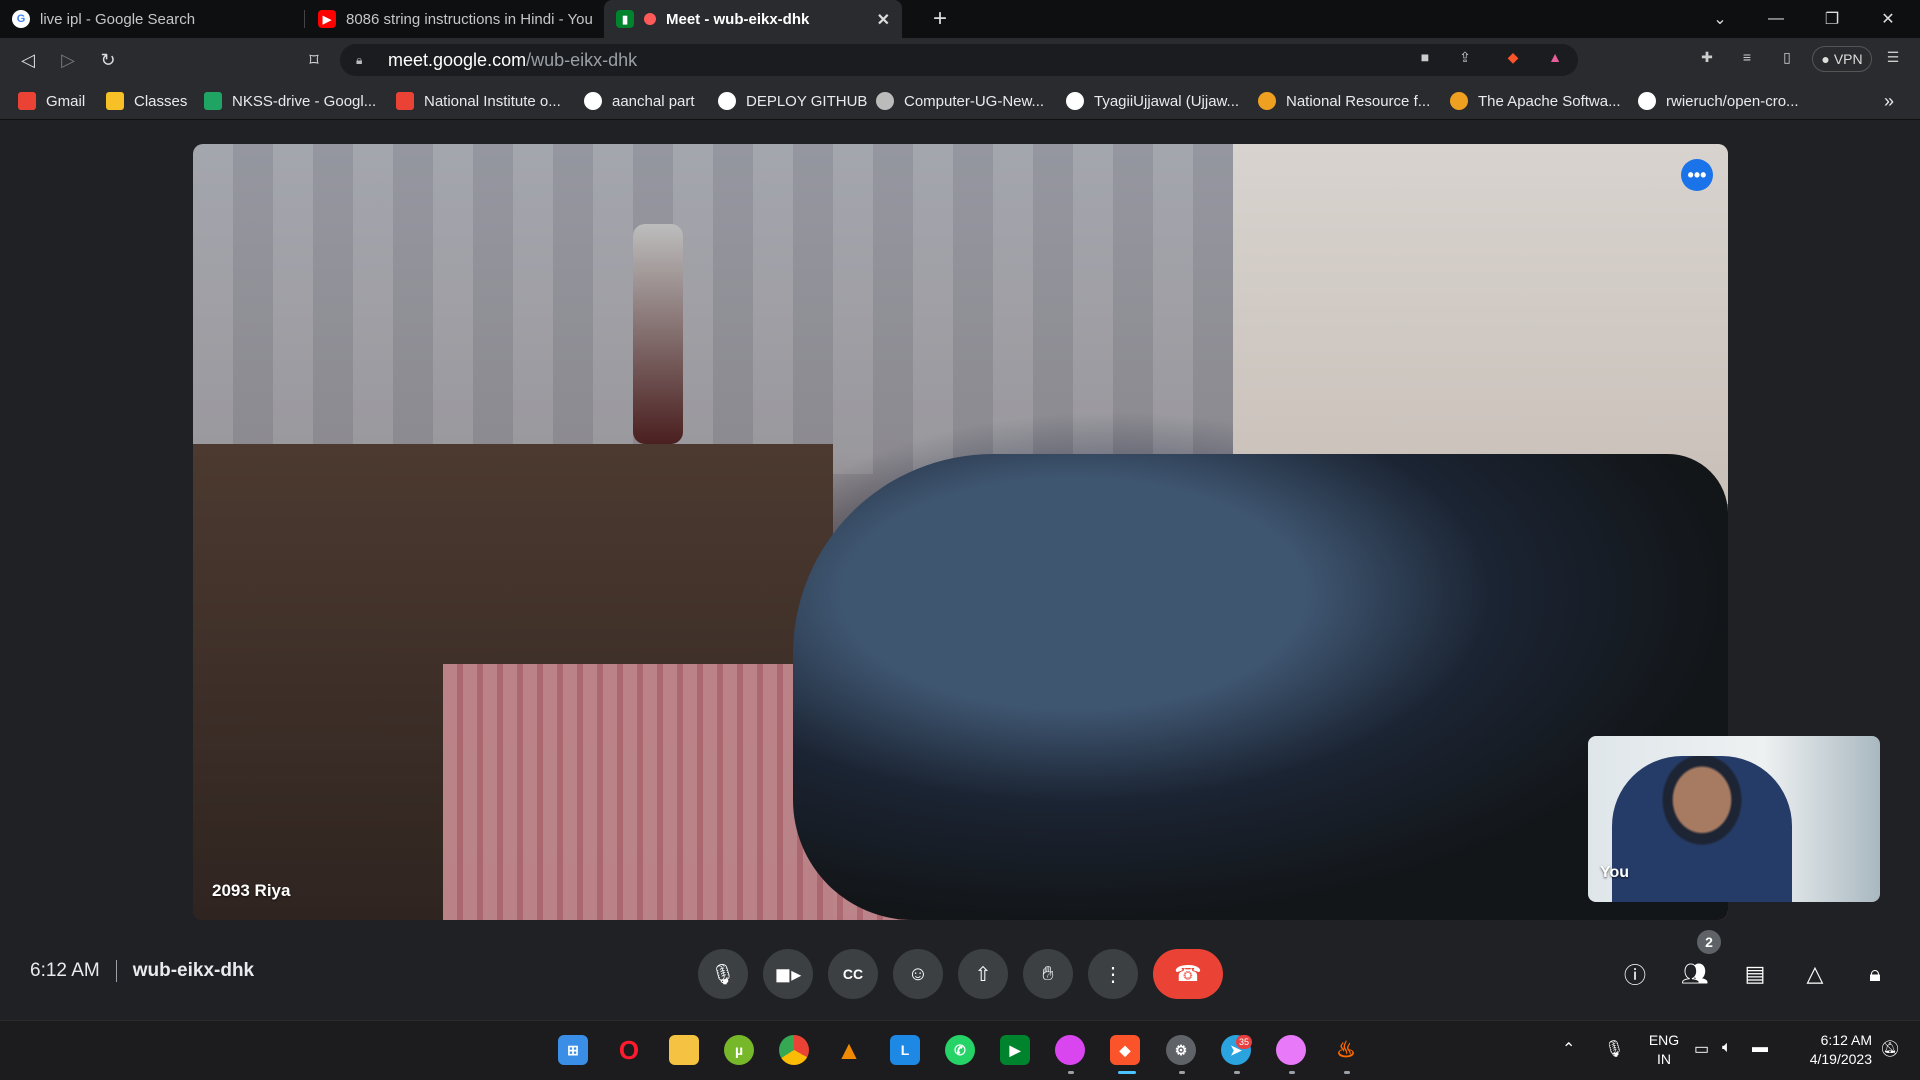 The image size is (1920, 1080). What do you see at coordinates (629, 1050) in the screenshot?
I see `opera-icon: O` at bounding box center [629, 1050].